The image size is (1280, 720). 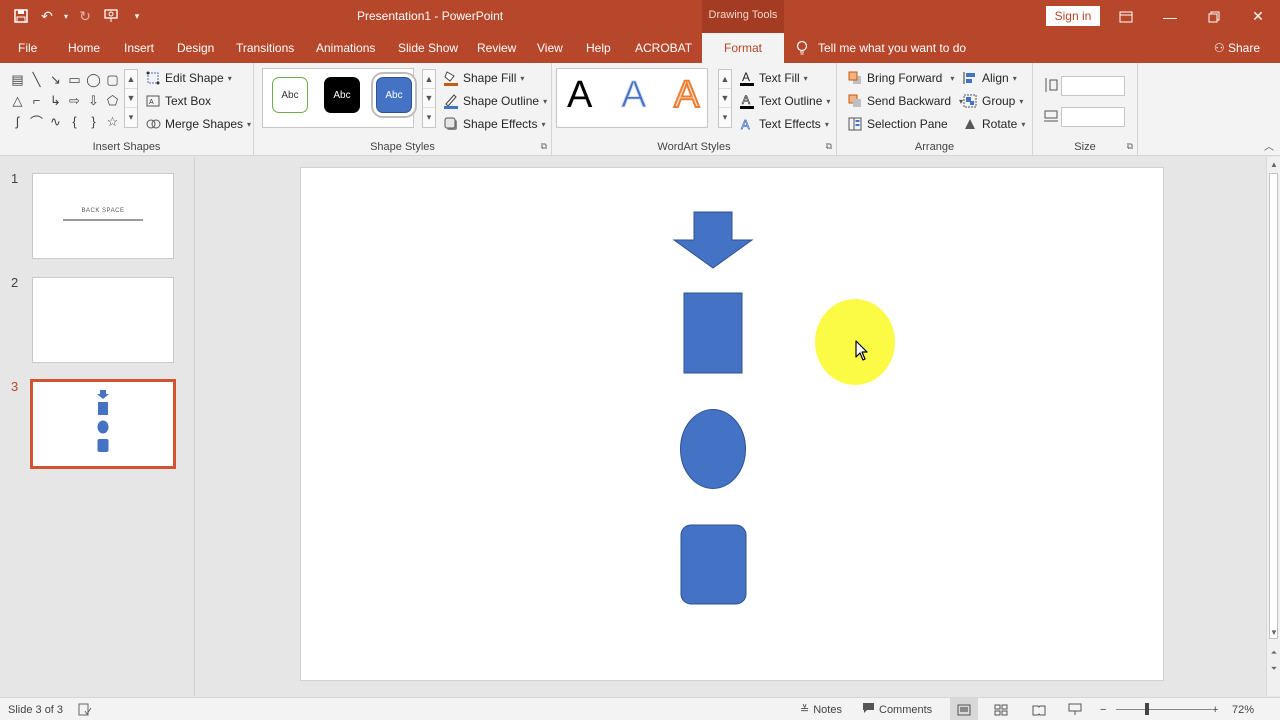 What do you see at coordinates (1075, 709) in the screenshot?
I see `slide-show-view-icon` at bounding box center [1075, 709].